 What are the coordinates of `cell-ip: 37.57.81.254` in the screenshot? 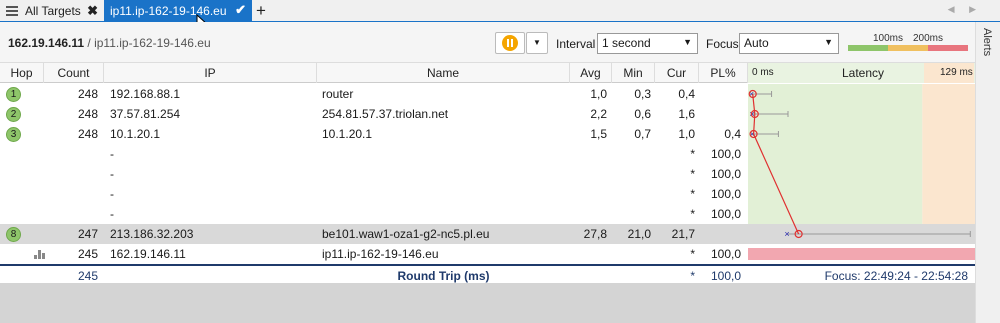 It's located at (145, 114).